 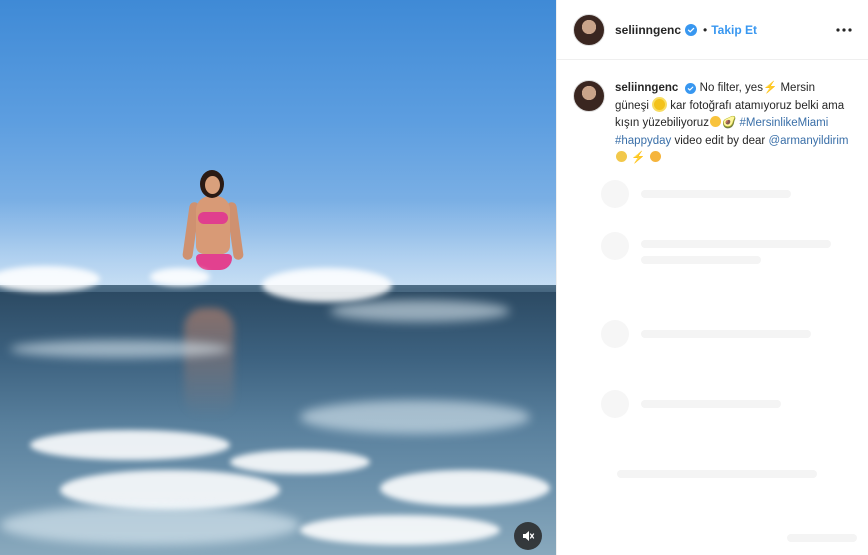 What do you see at coordinates (784, 123) in the screenshot?
I see `hashtag-link: #MersinlikeMiami` at bounding box center [784, 123].